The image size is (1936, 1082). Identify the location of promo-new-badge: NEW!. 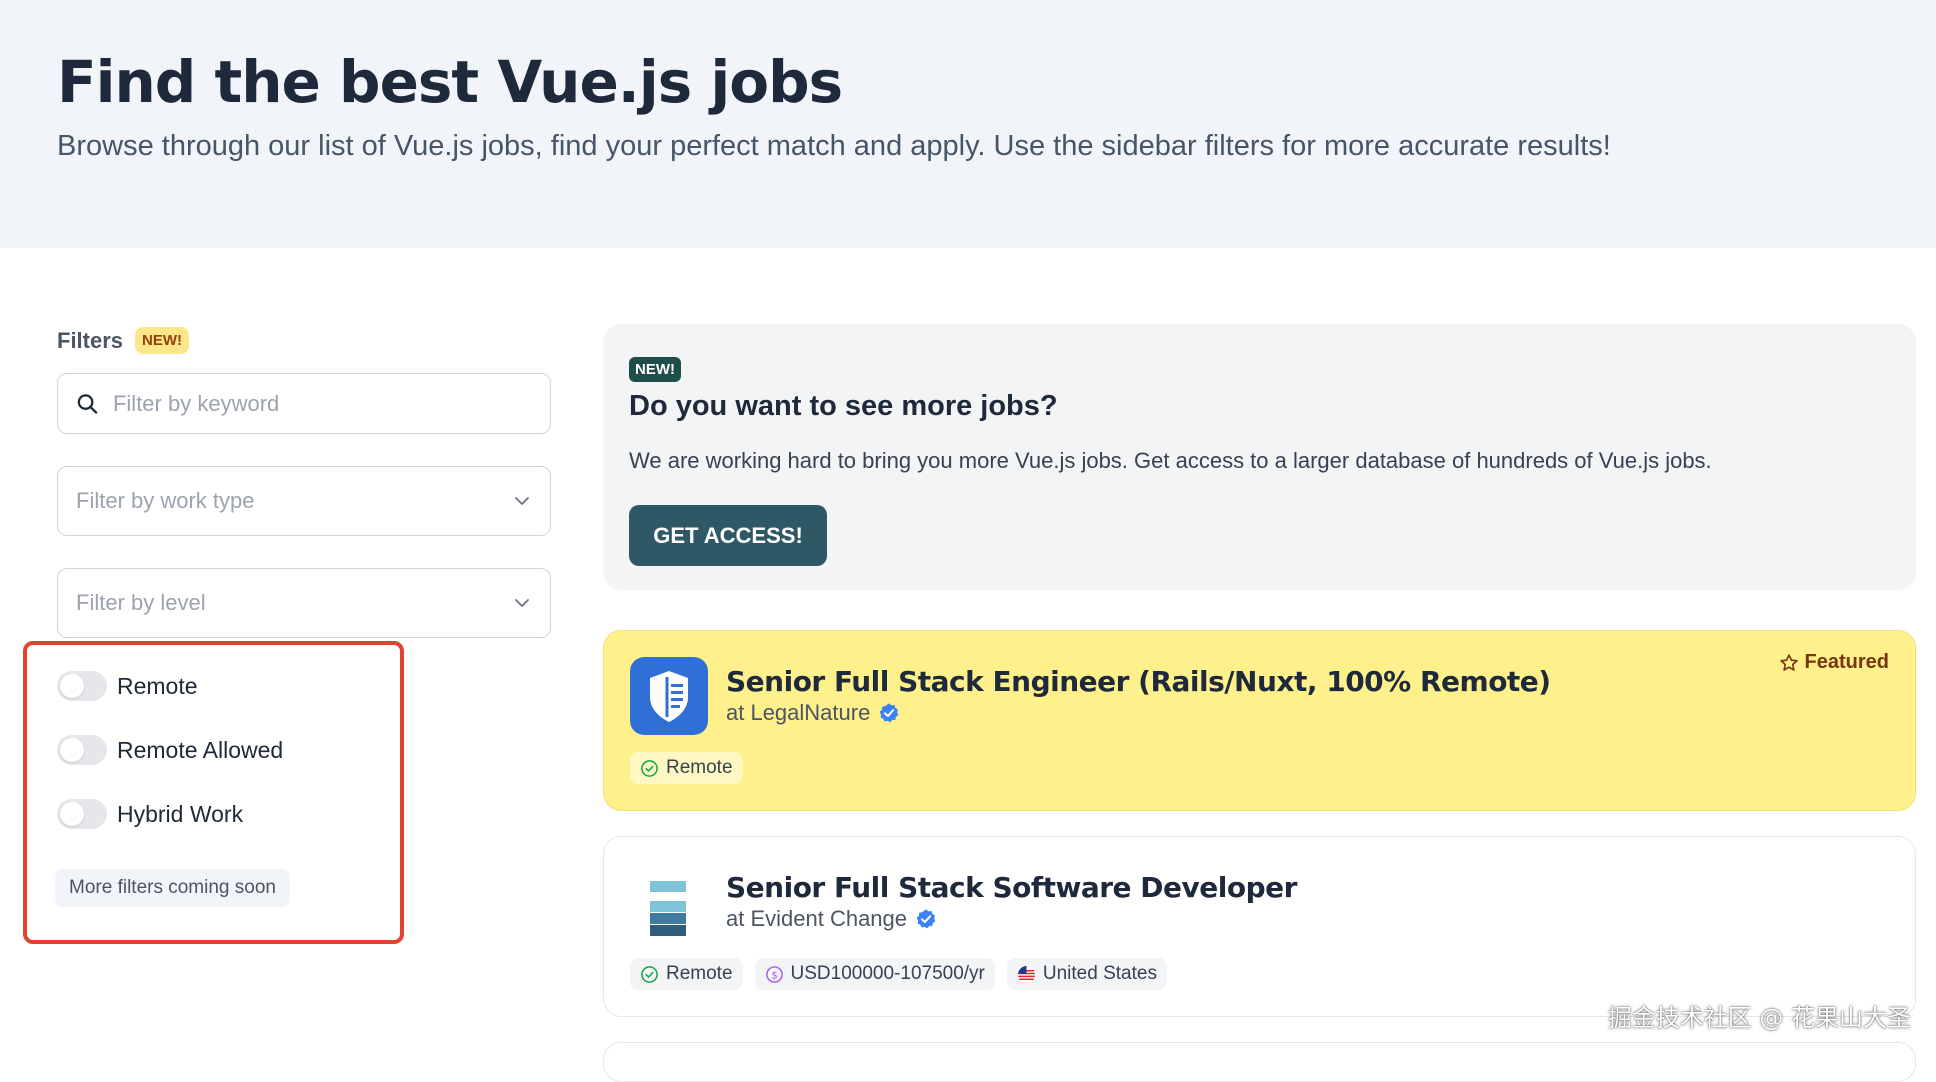
(655, 369).